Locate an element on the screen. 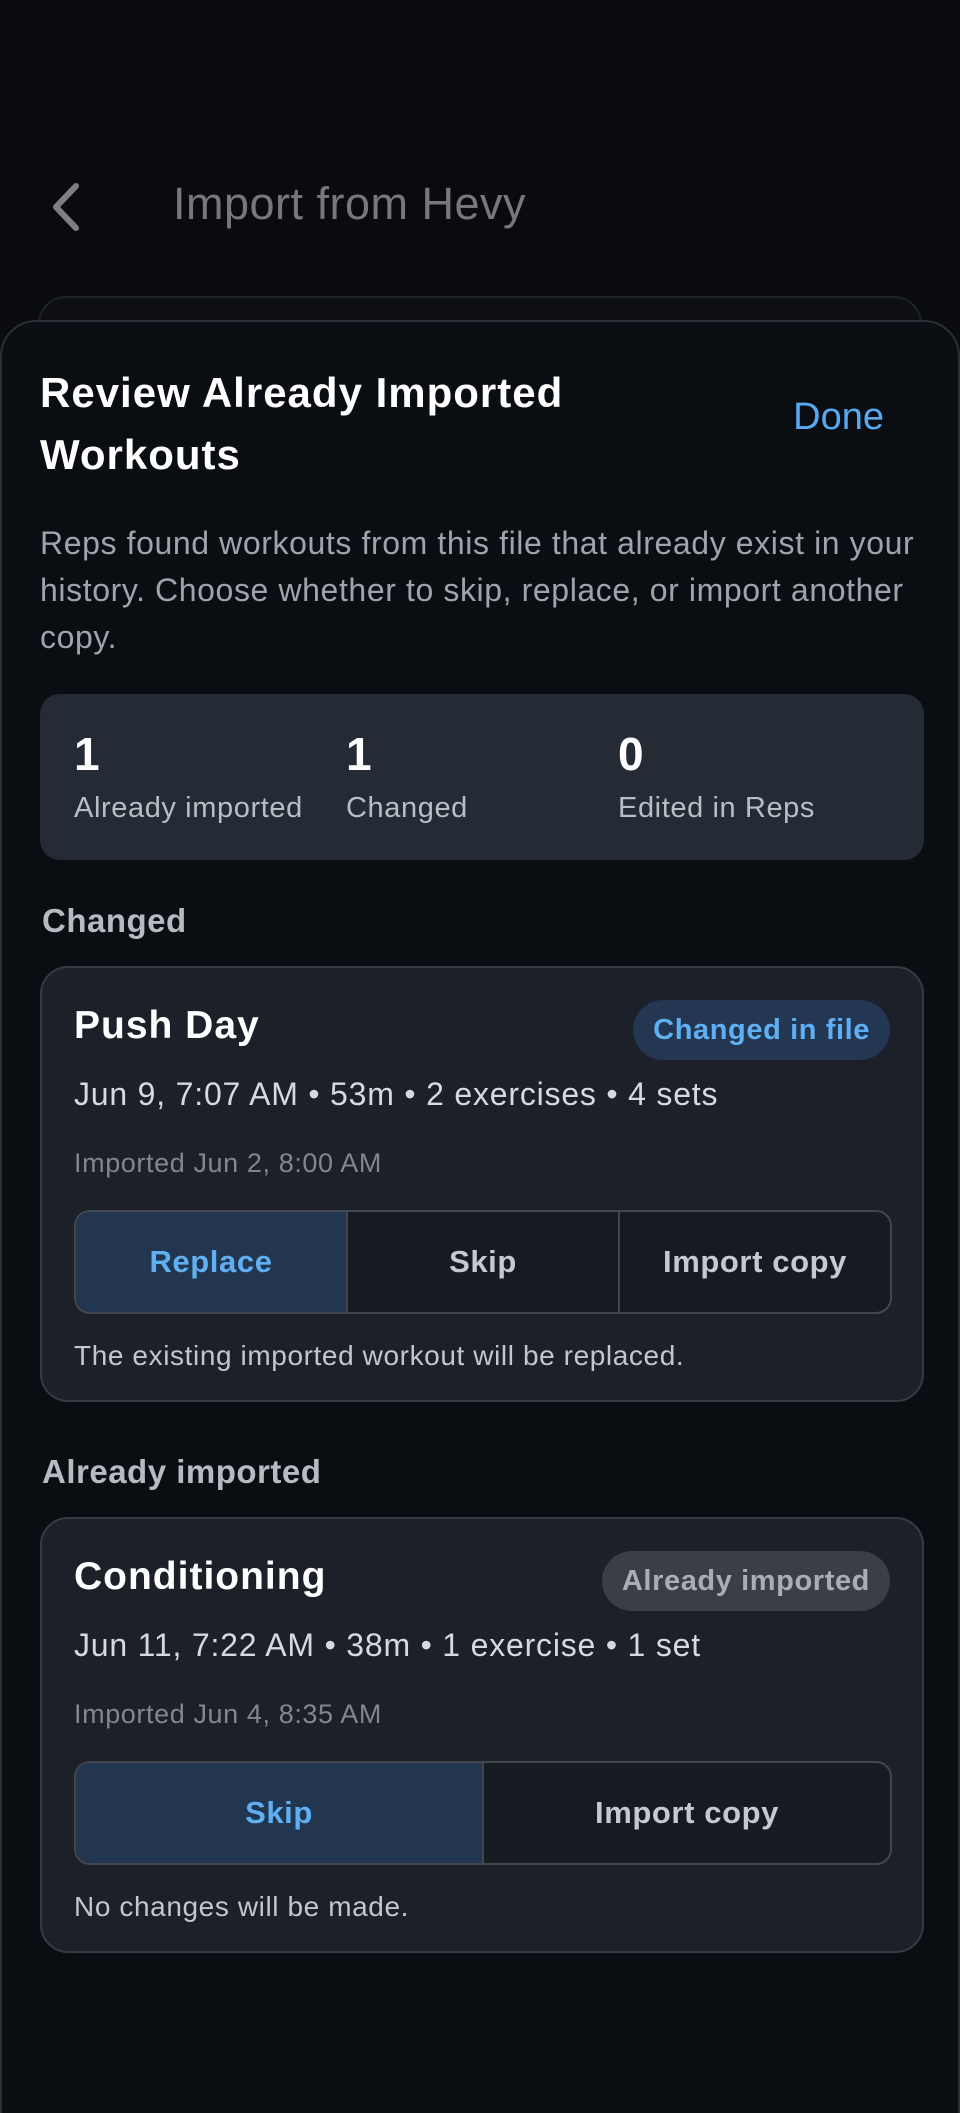 This screenshot has width=960, height=2113. action-hint: No changes will be made. is located at coordinates (242, 1906).